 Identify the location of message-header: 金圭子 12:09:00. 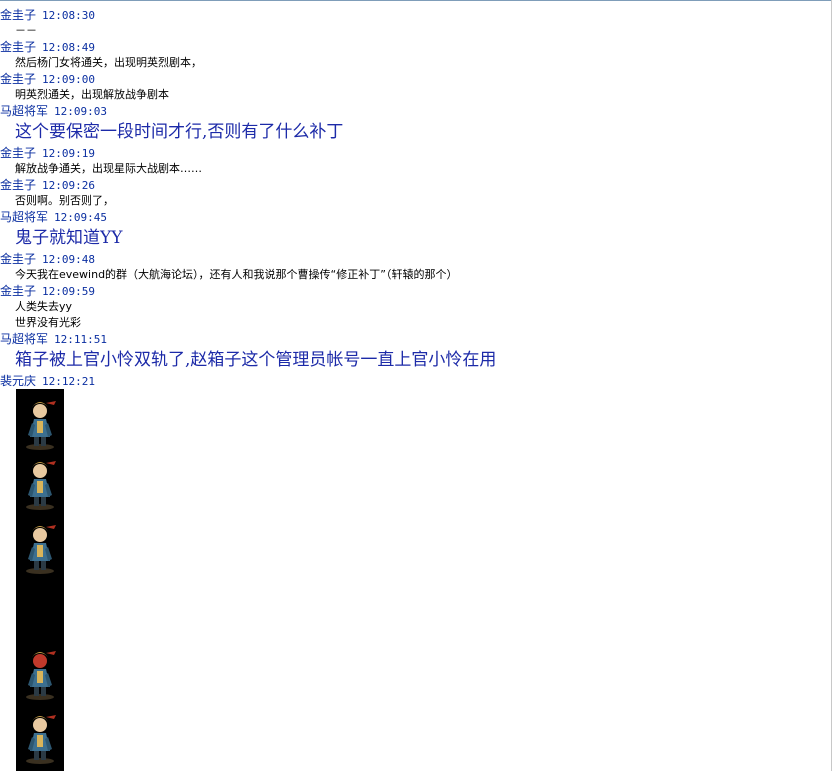
(414, 79).